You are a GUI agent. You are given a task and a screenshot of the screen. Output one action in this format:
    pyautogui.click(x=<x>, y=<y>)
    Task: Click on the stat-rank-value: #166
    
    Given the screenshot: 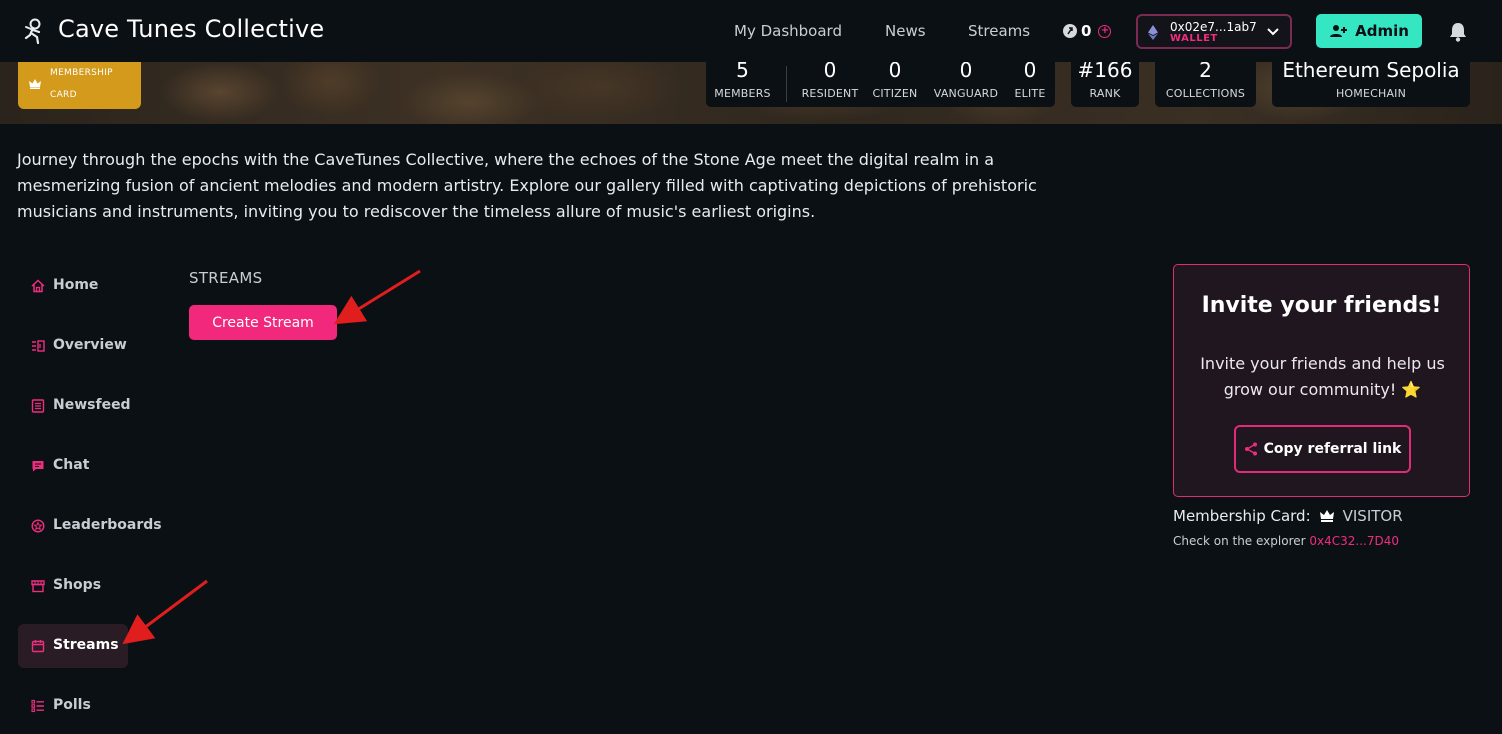 What is the action you would take?
    pyautogui.click(x=1105, y=72)
    